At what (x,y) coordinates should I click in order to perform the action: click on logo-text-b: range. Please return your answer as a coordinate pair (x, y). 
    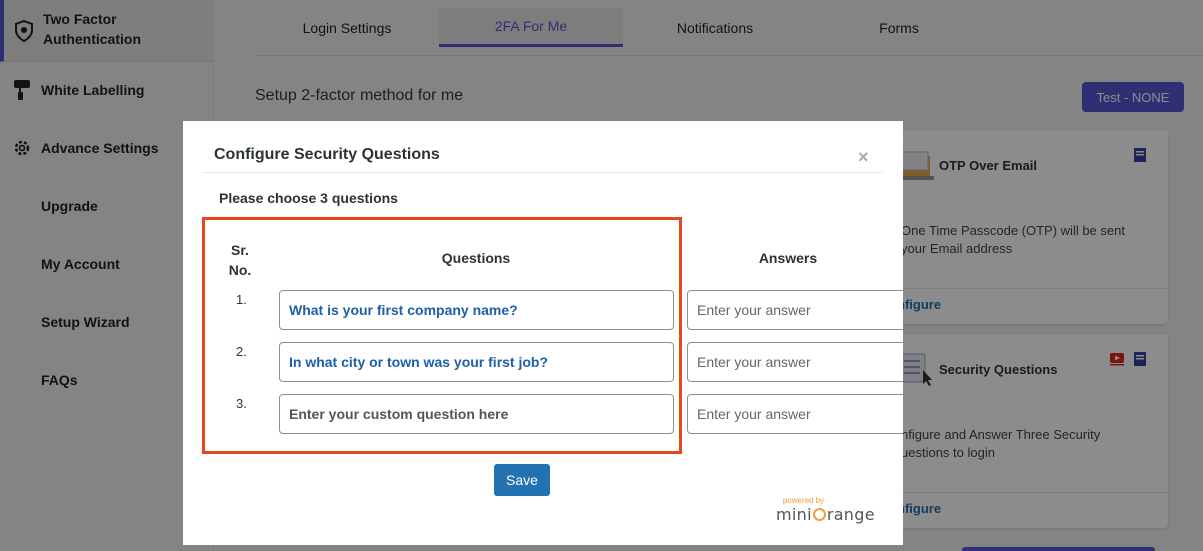
    Looking at the image, I should click on (850, 514).